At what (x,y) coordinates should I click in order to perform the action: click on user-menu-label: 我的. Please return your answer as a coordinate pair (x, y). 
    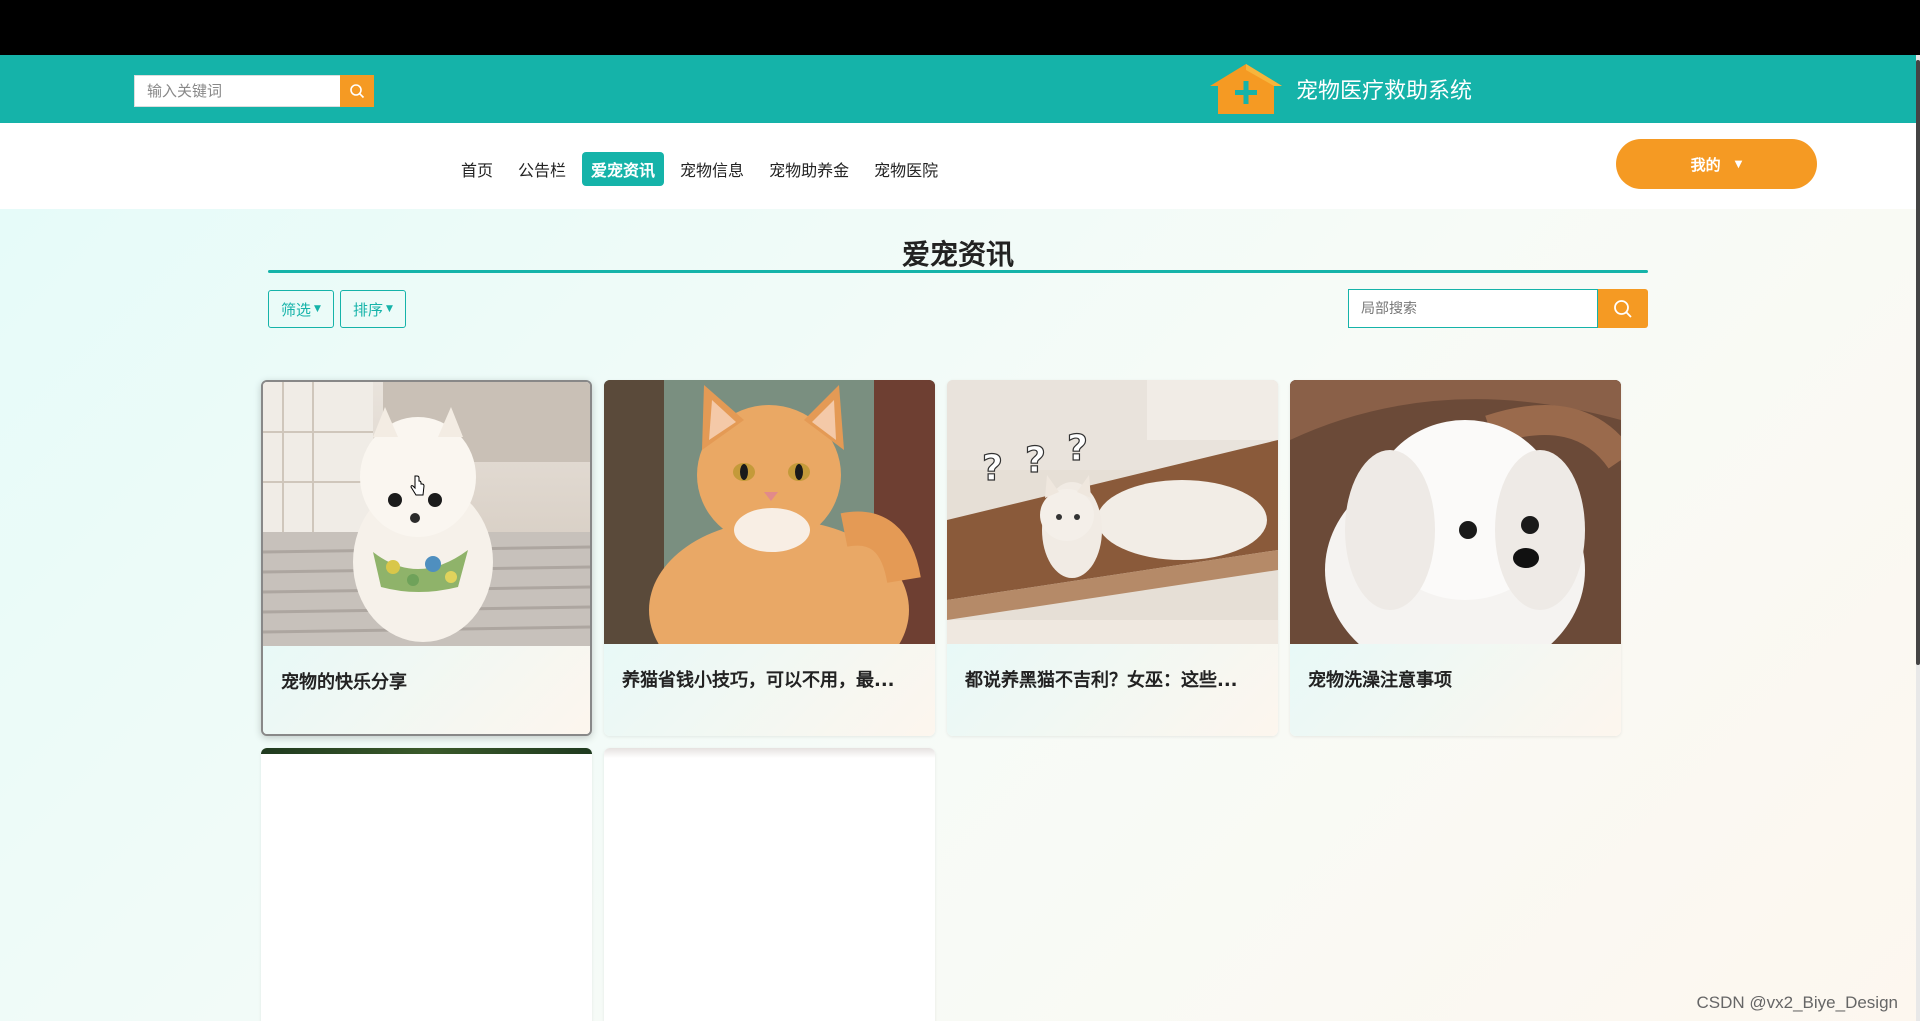
    Looking at the image, I should click on (1705, 164).